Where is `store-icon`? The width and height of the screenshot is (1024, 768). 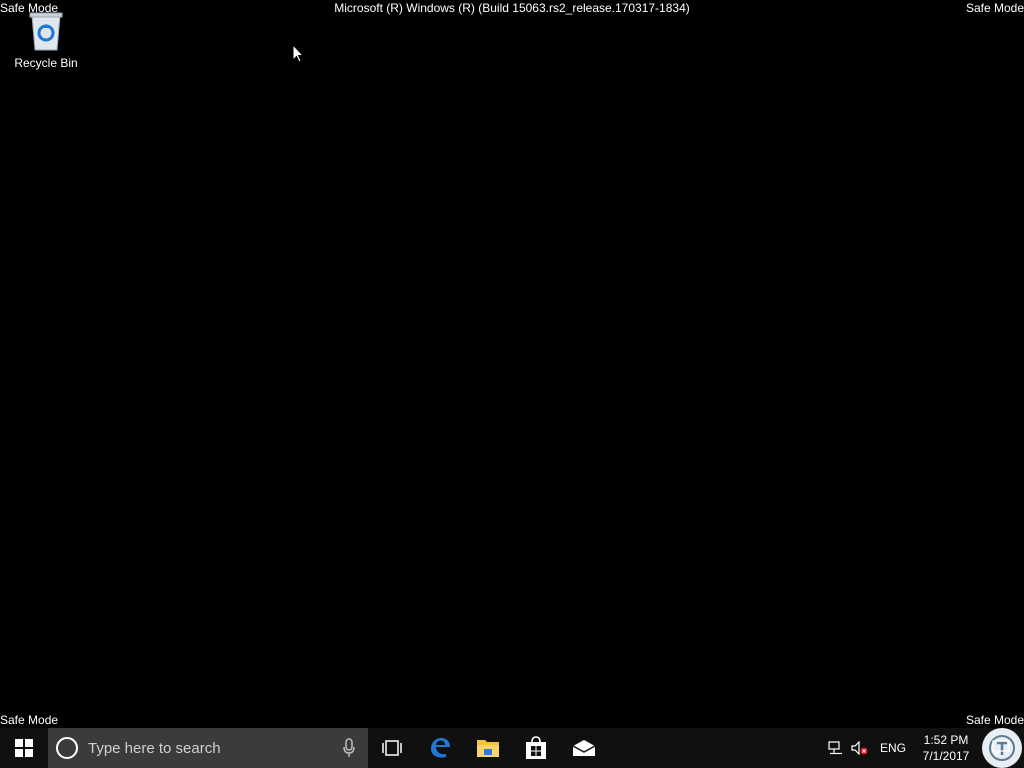 store-icon is located at coordinates (536, 747).